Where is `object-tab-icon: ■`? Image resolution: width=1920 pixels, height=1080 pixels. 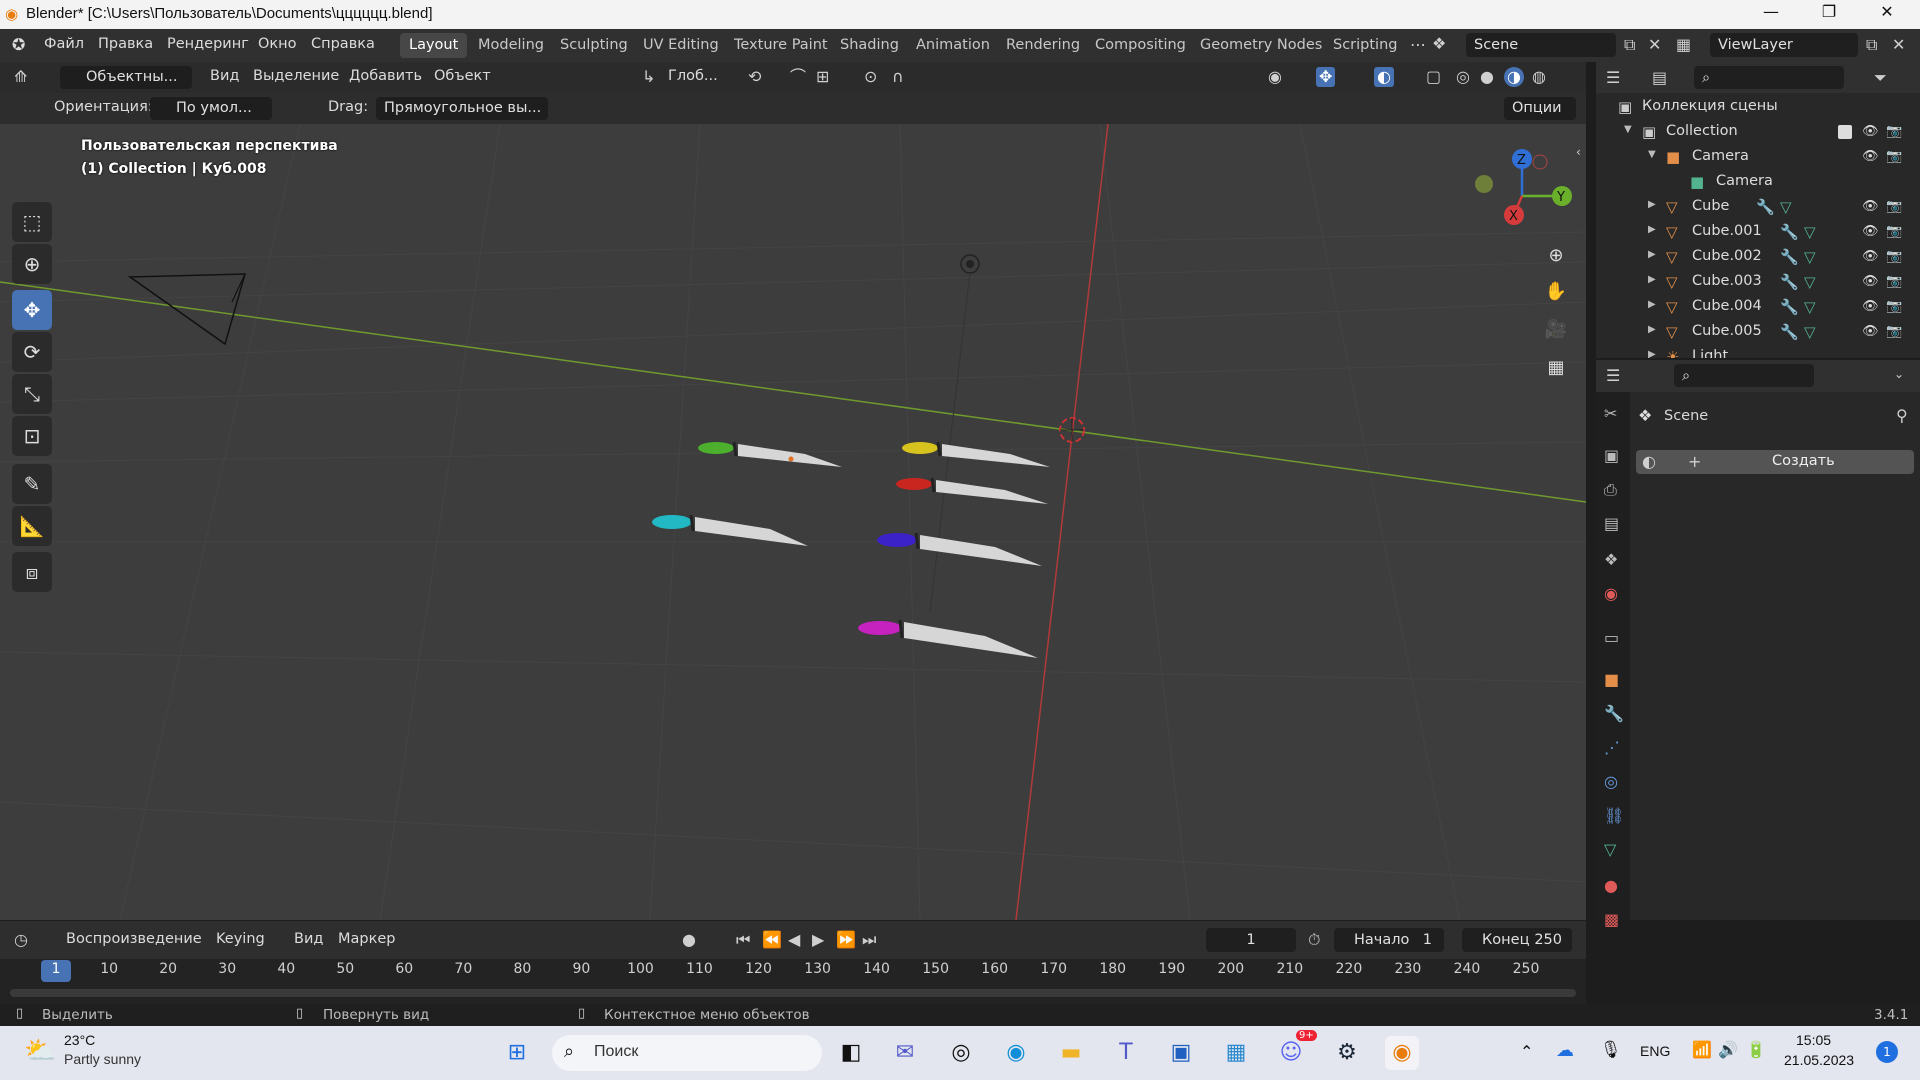 object-tab-icon: ■ is located at coordinates (1611, 679).